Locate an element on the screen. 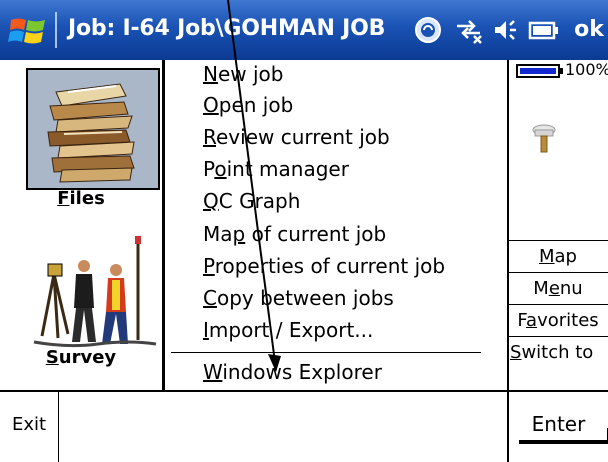 The width and height of the screenshot is (608, 462). side-button: Switch to is located at coordinates (558, 352).